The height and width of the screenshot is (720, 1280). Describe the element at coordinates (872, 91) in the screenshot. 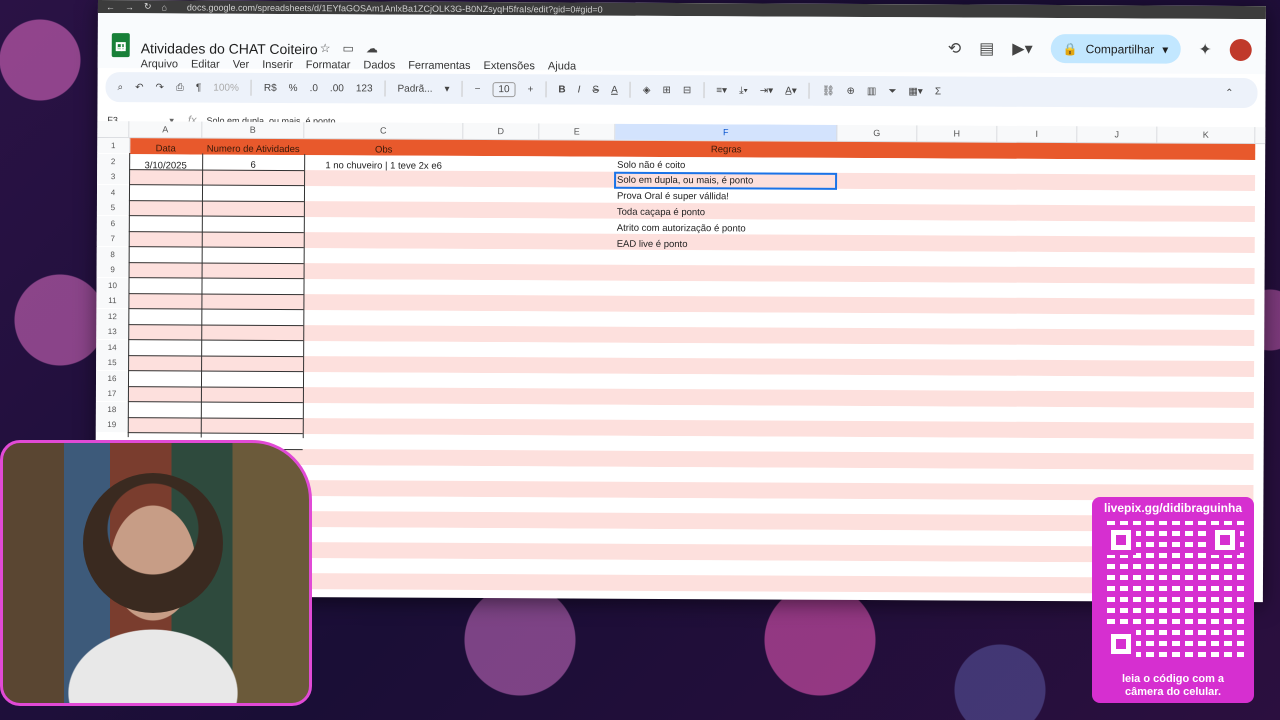

I see `insert-chart-icon: ▥` at that location.